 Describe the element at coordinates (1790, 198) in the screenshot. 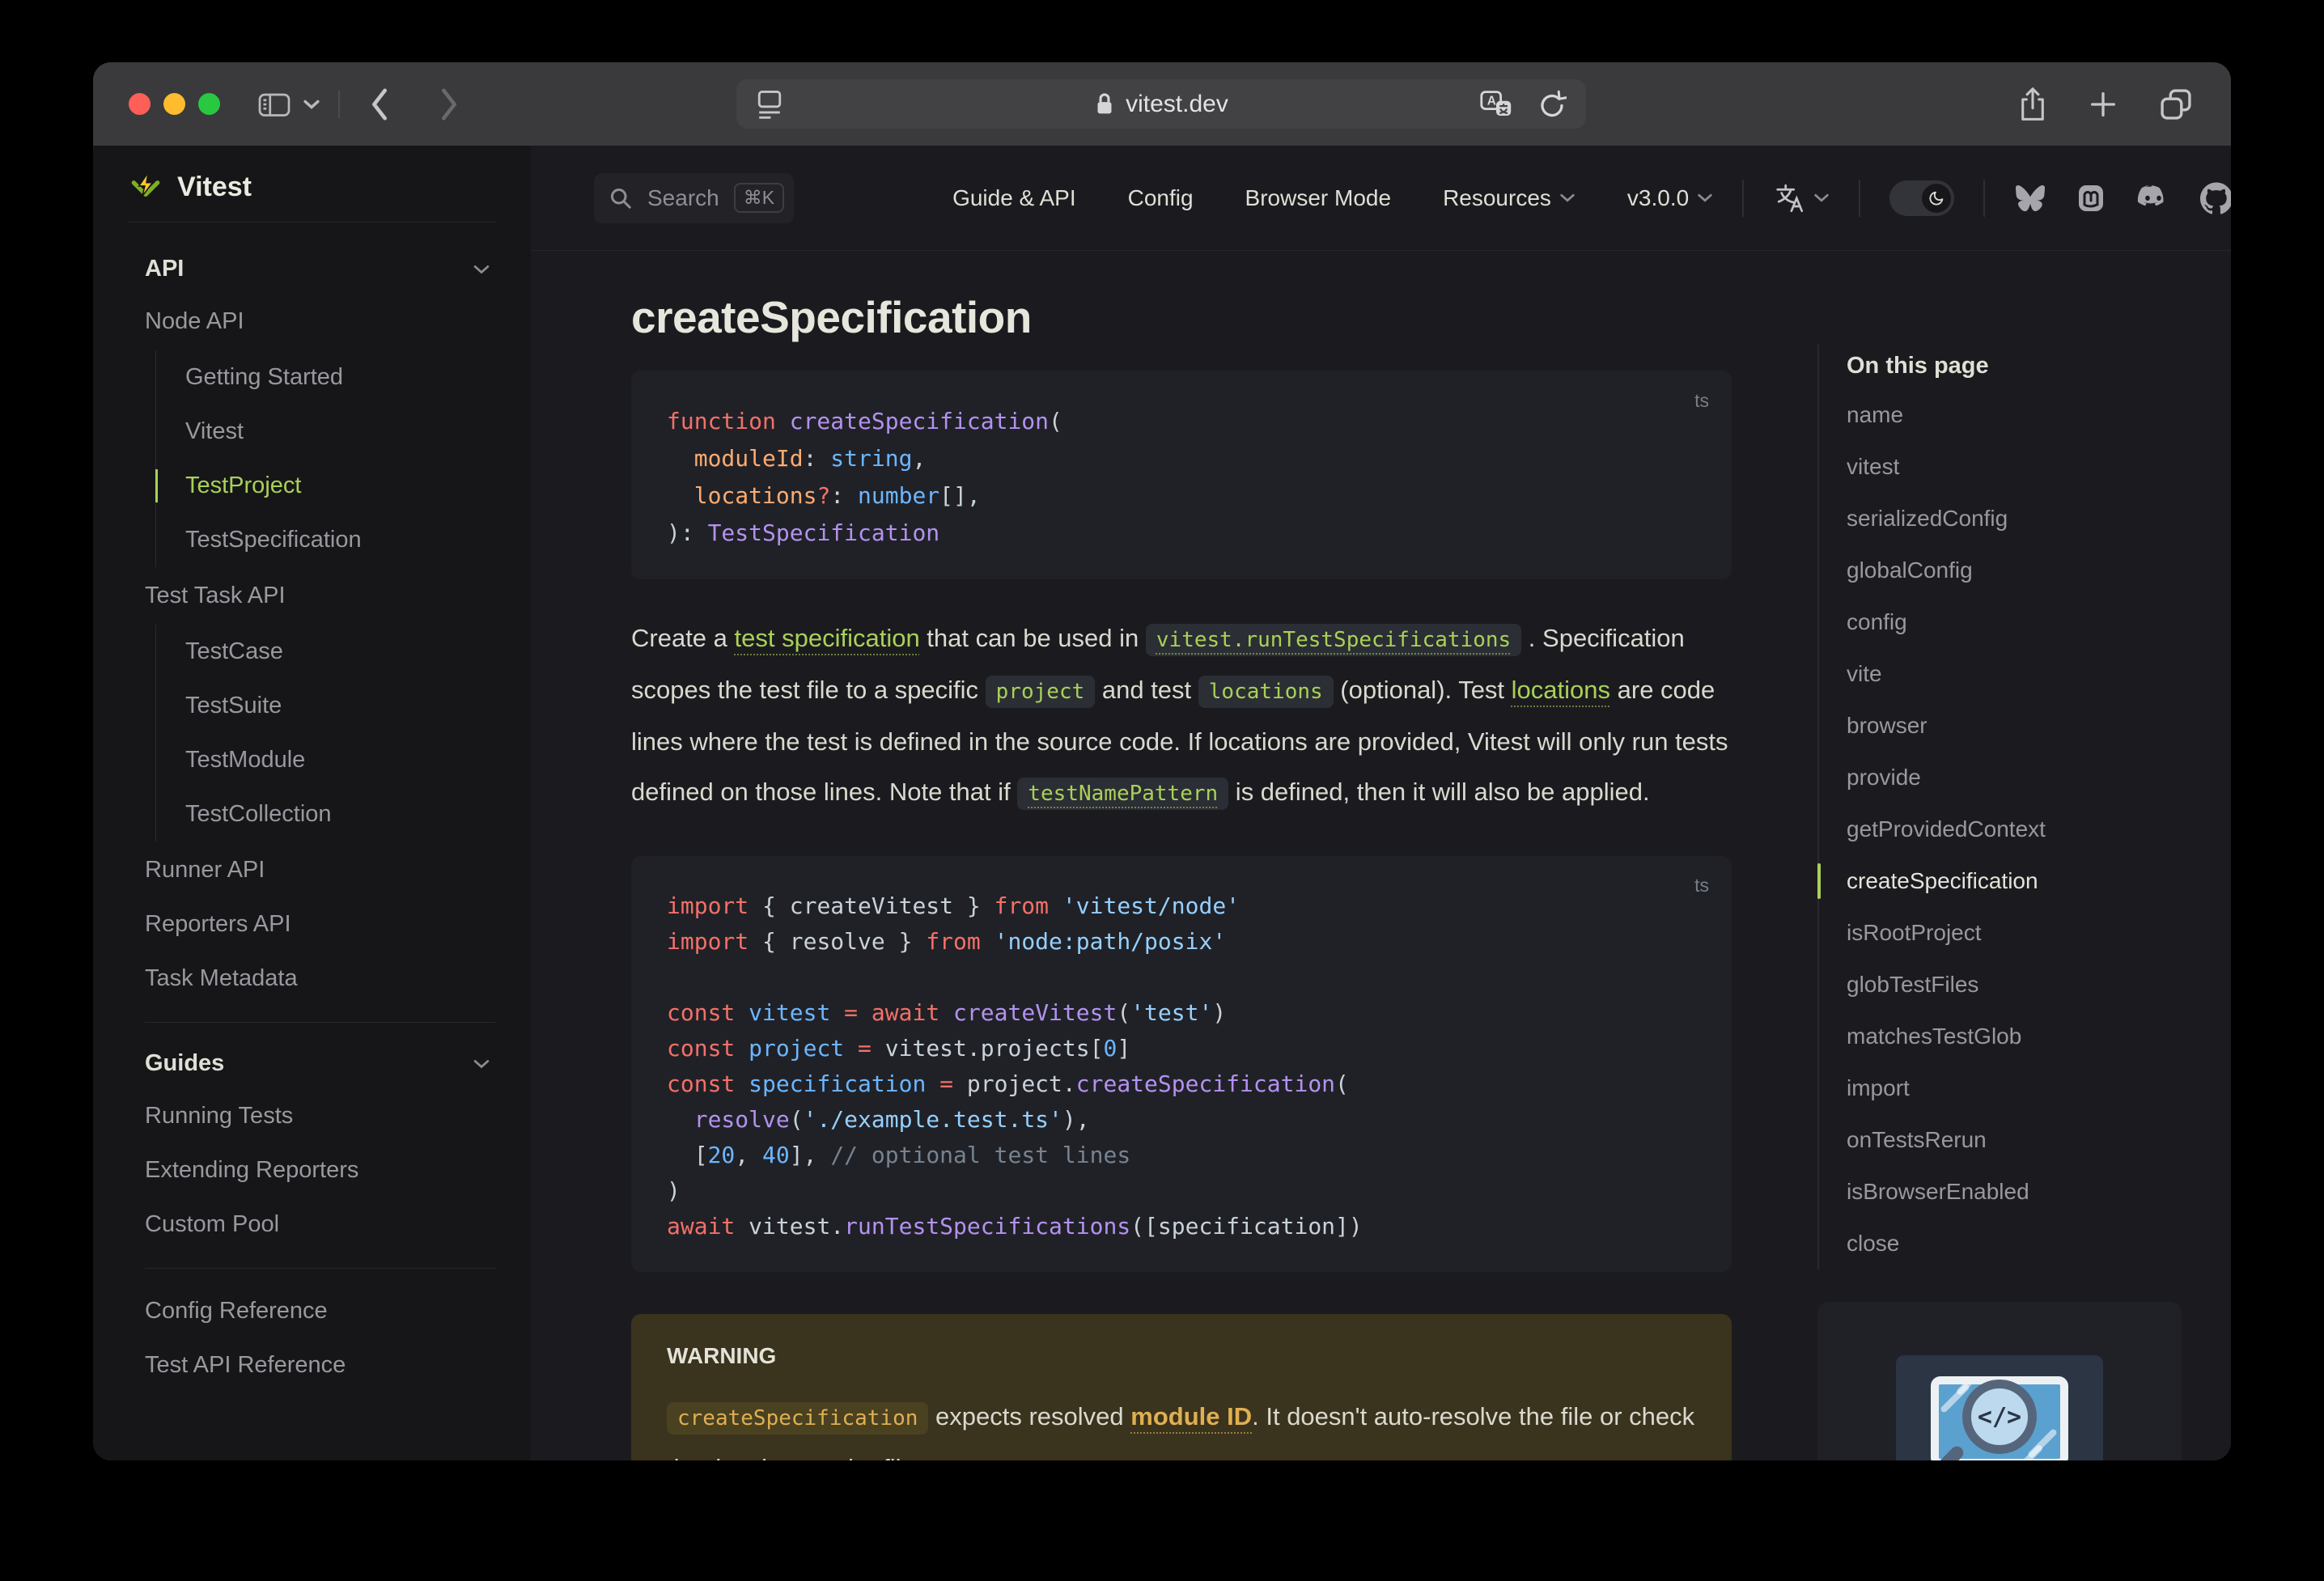

I see `translate-icon` at that location.